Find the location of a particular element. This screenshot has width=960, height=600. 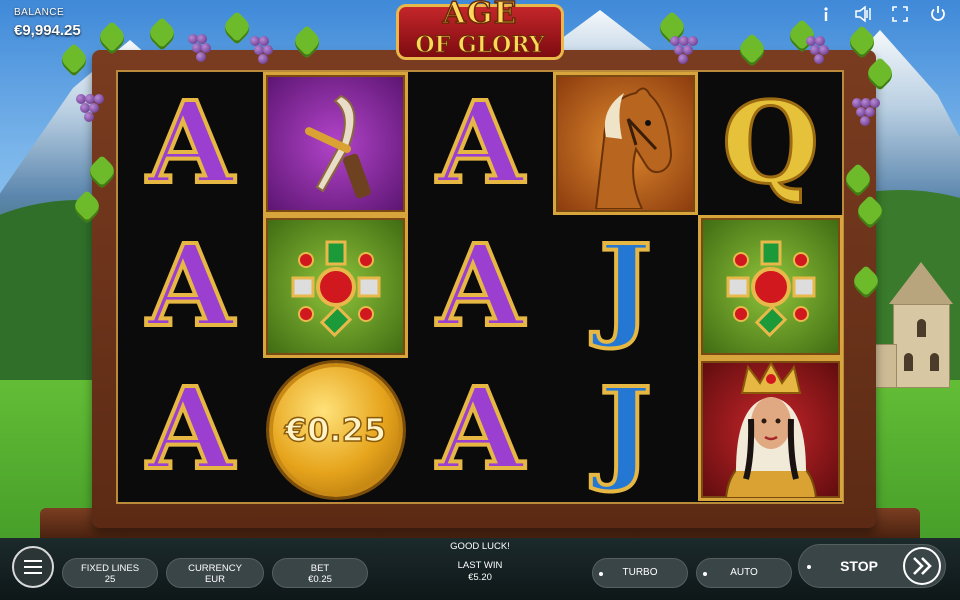

stop-label: STOP is located at coordinates (859, 566).